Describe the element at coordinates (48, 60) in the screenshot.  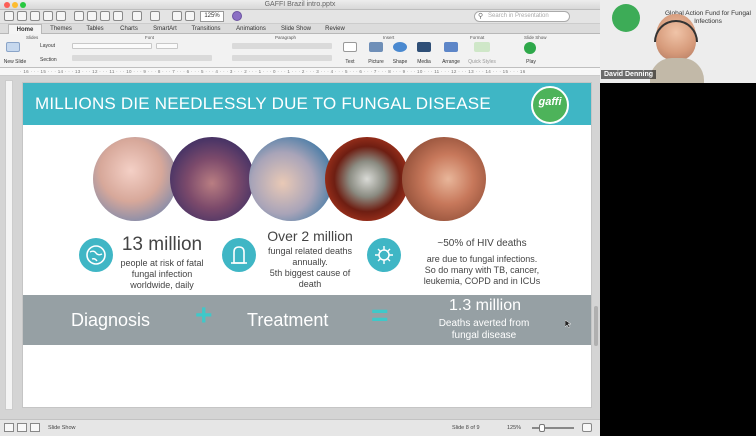
I see `section-button: Section` at that location.